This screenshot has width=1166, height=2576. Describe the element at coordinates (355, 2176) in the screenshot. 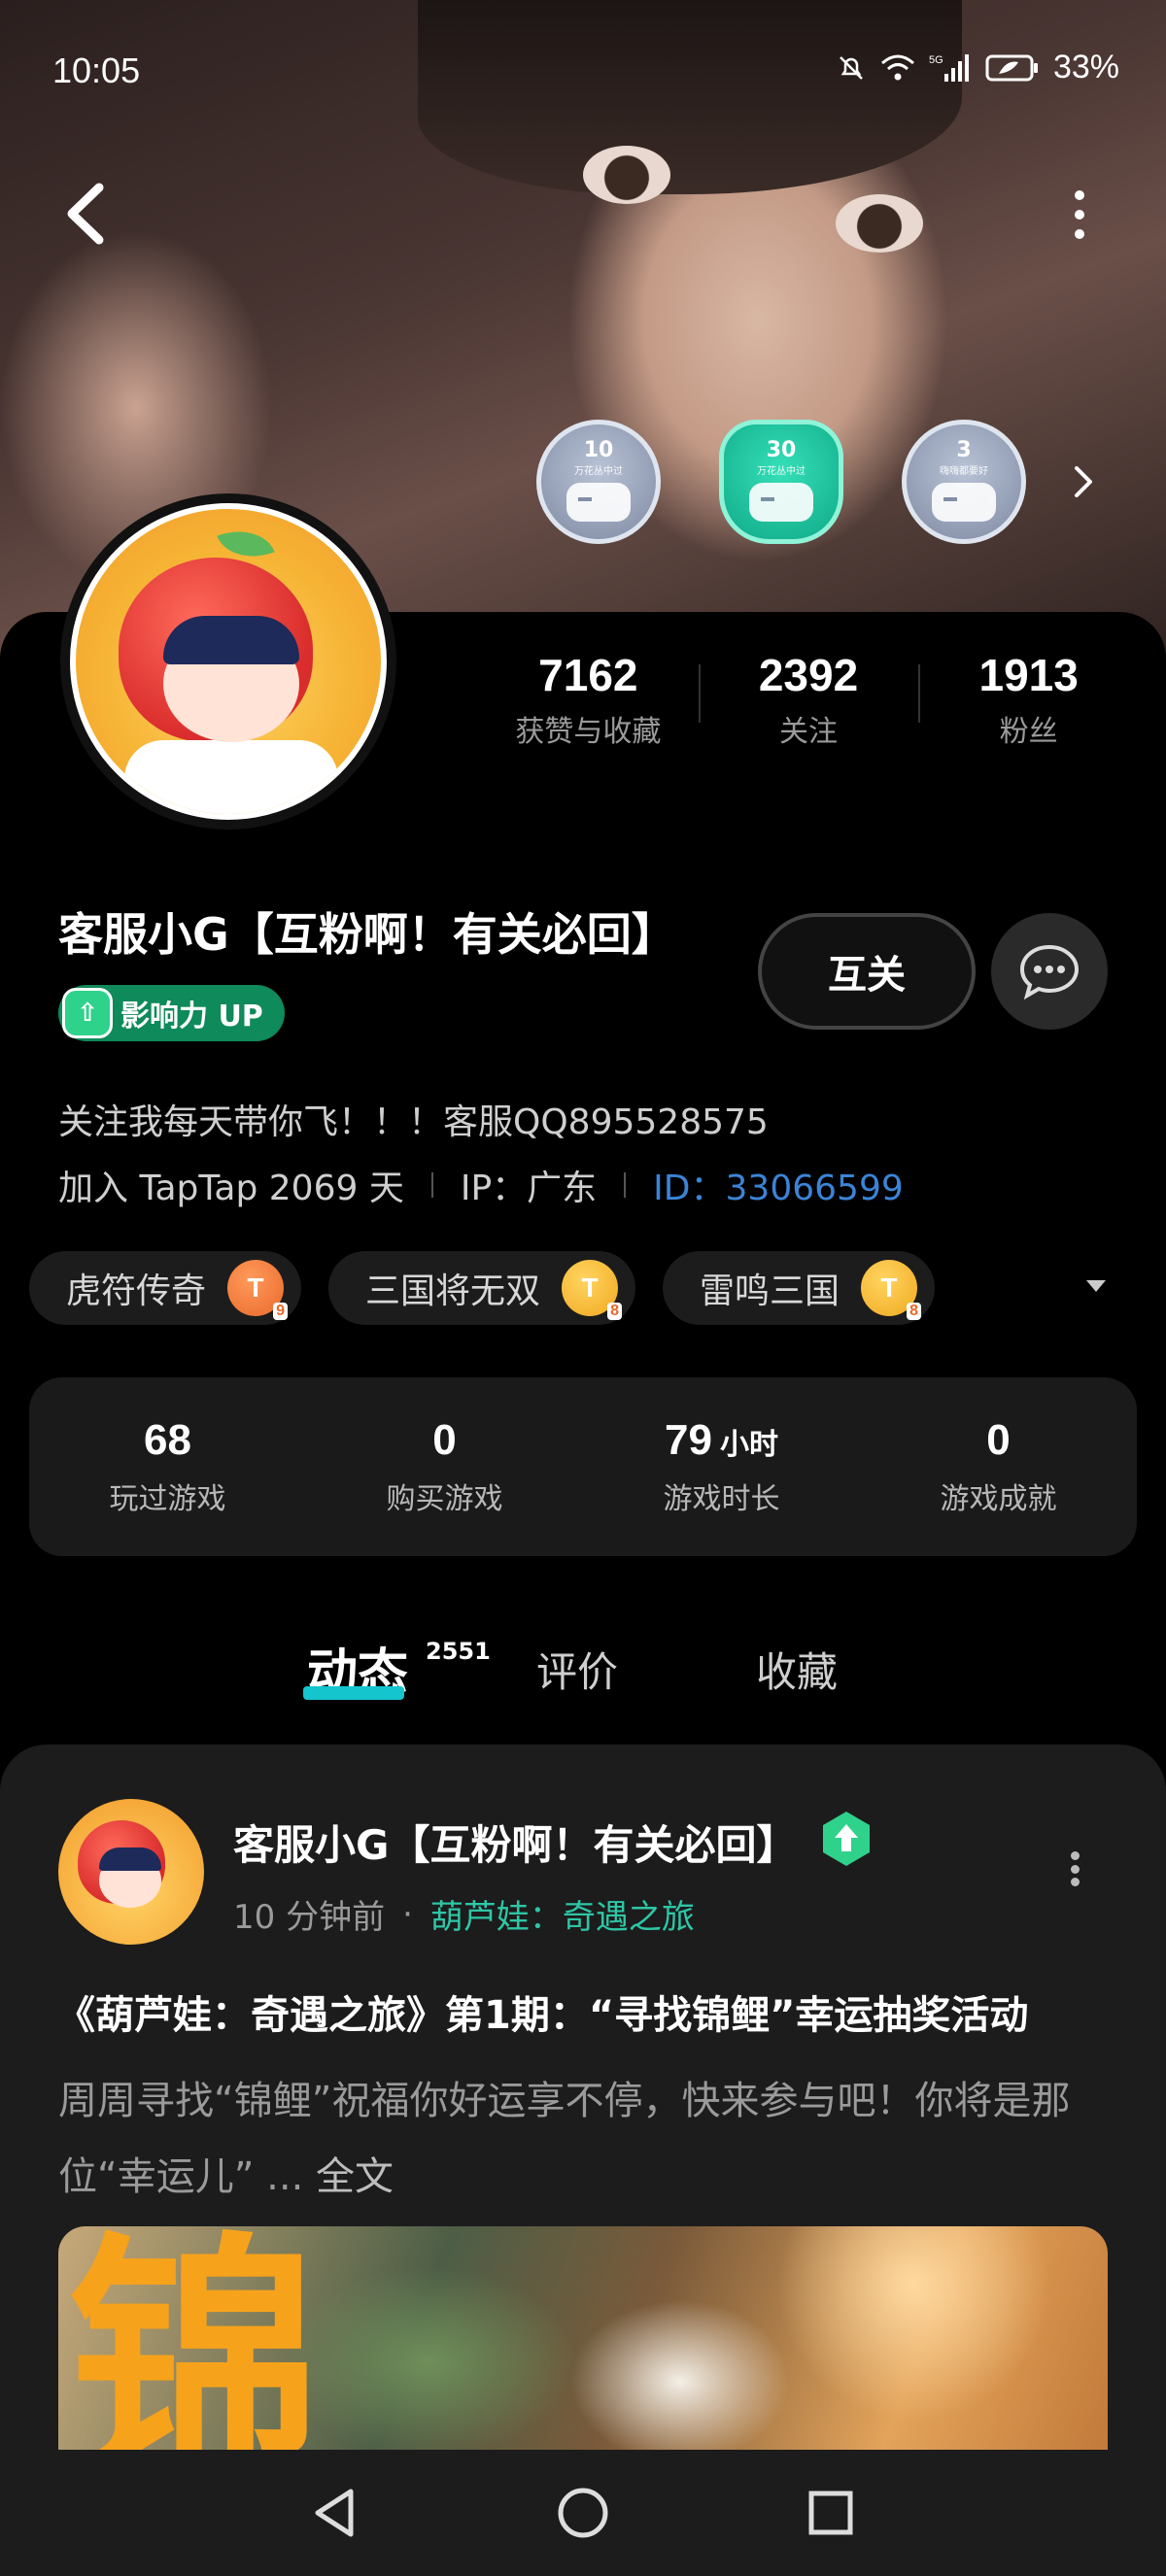

I see `read-full-link: 全文` at that location.